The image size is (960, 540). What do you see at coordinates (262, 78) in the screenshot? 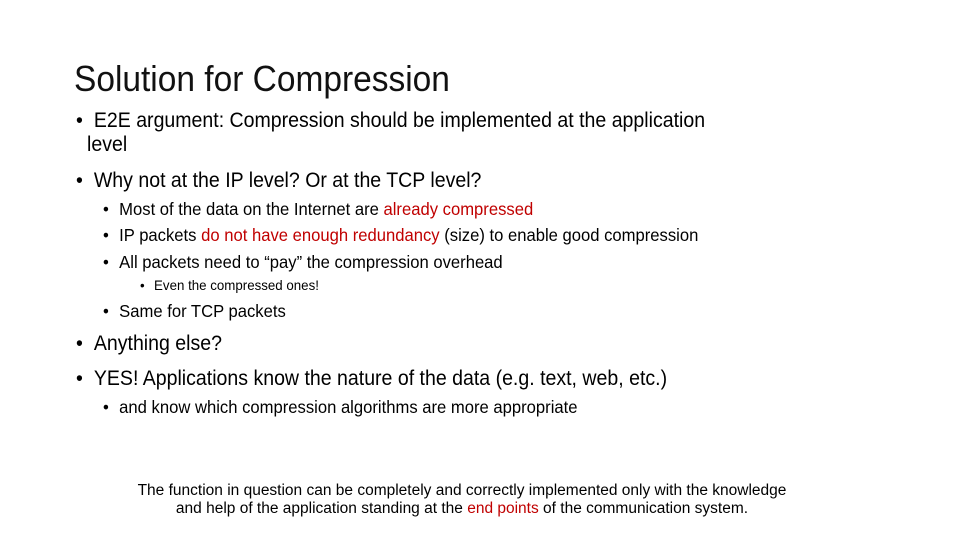
I see `slide-title: Solution for Compression` at bounding box center [262, 78].